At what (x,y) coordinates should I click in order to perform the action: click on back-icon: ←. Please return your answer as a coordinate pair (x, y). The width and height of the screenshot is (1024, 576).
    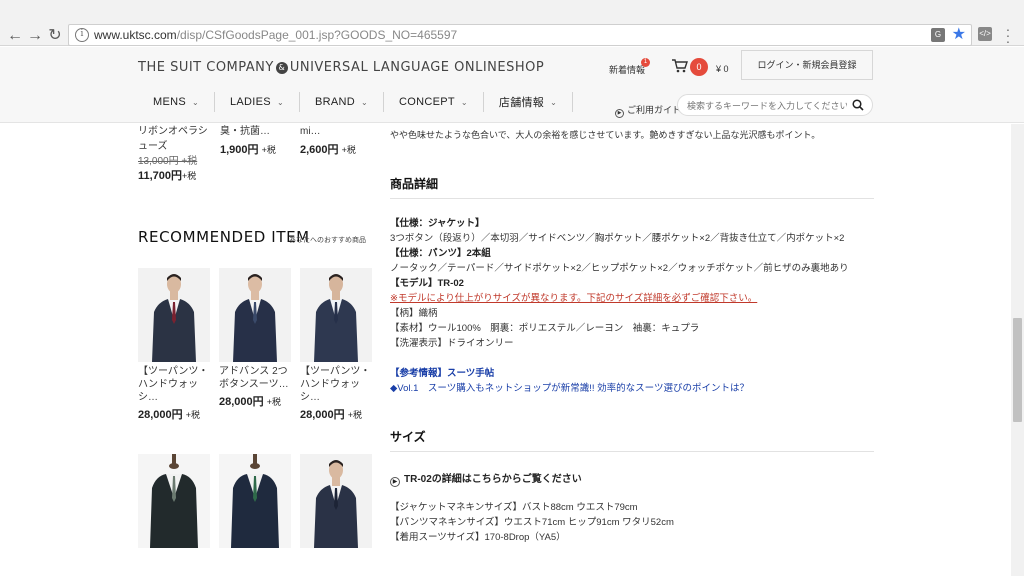
    Looking at the image, I should click on (15, 36).